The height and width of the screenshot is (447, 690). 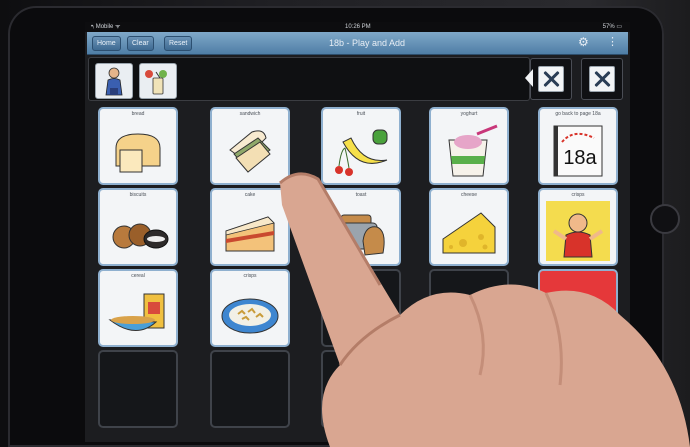 I want to click on crisps-person-icon, so click(x=578, y=231).